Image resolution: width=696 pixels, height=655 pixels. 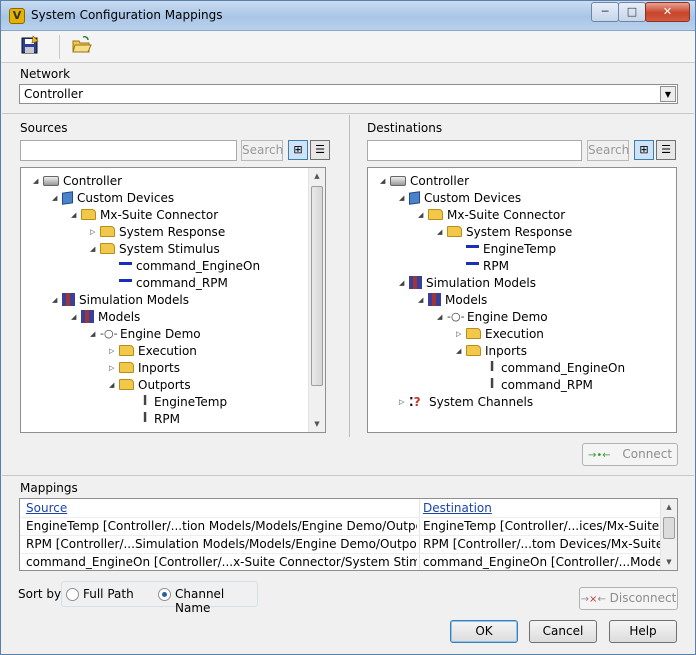 I want to click on tree-node: ▷ System Response, so click(x=157, y=232).